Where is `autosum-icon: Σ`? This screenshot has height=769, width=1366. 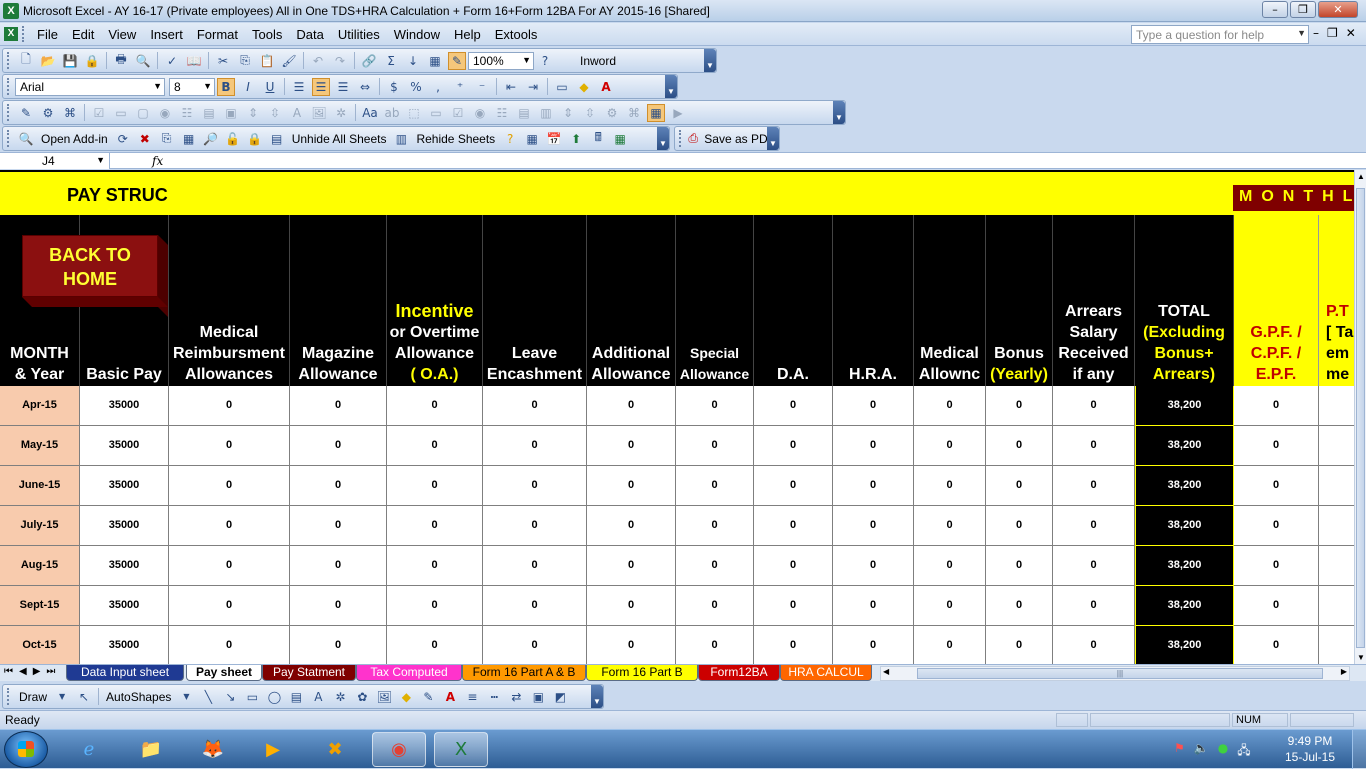 autosum-icon: Σ is located at coordinates (391, 61).